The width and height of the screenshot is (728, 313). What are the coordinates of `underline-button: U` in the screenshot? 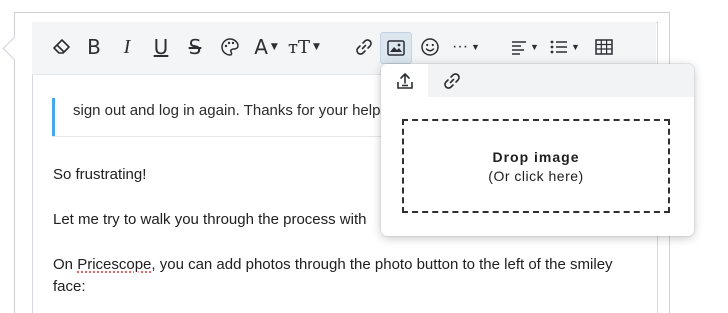 It's located at (161, 47).